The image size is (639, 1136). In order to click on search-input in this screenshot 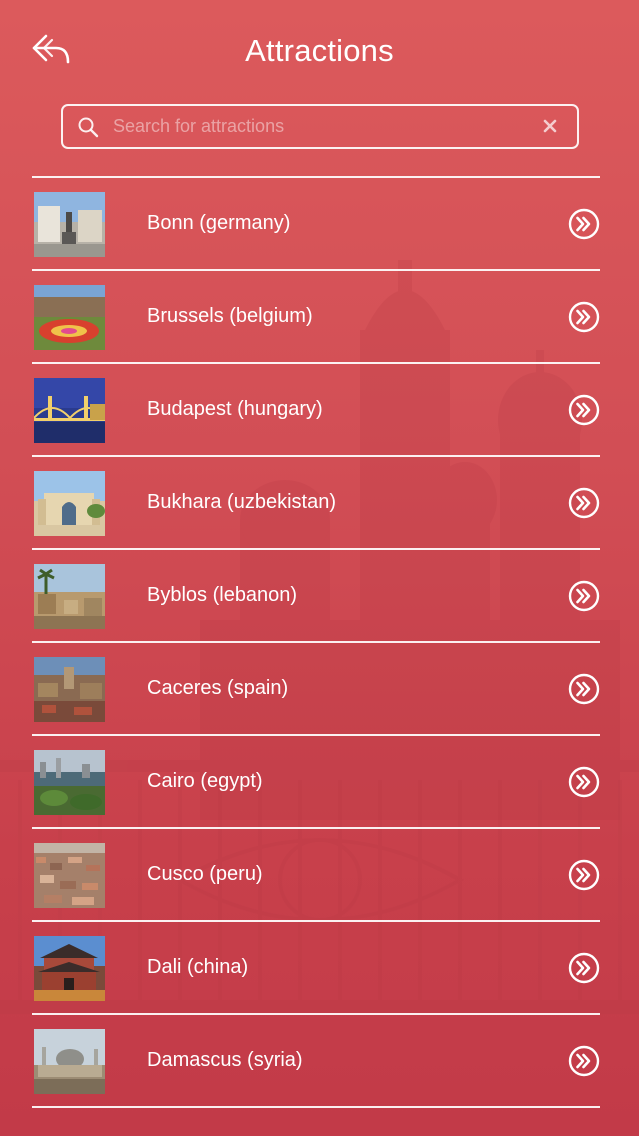, I will do `click(318, 126)`.